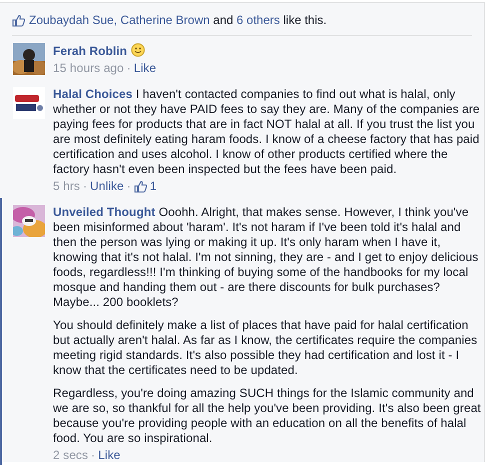 This screenshot has width=491, height=465. What do you see at coordinates (165, 20) in the screenshot?
I see `liker-link: Catherine Brown` at bounding box center [165, 20].